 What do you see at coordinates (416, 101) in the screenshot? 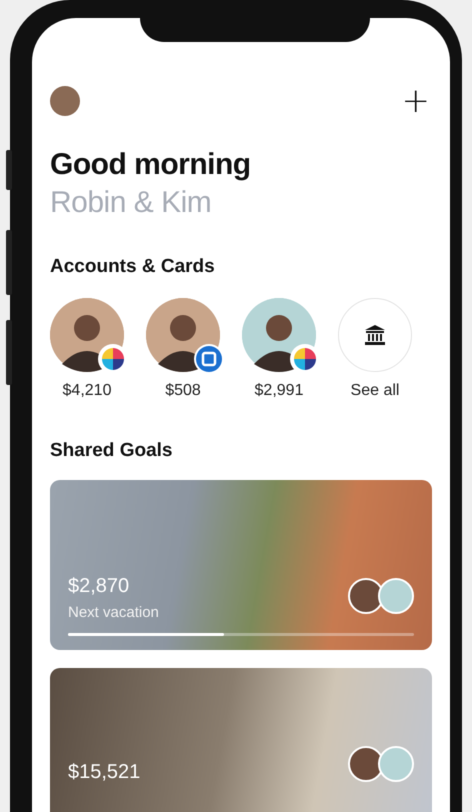
I see `add-button: +` at bounding box center [416, 101].